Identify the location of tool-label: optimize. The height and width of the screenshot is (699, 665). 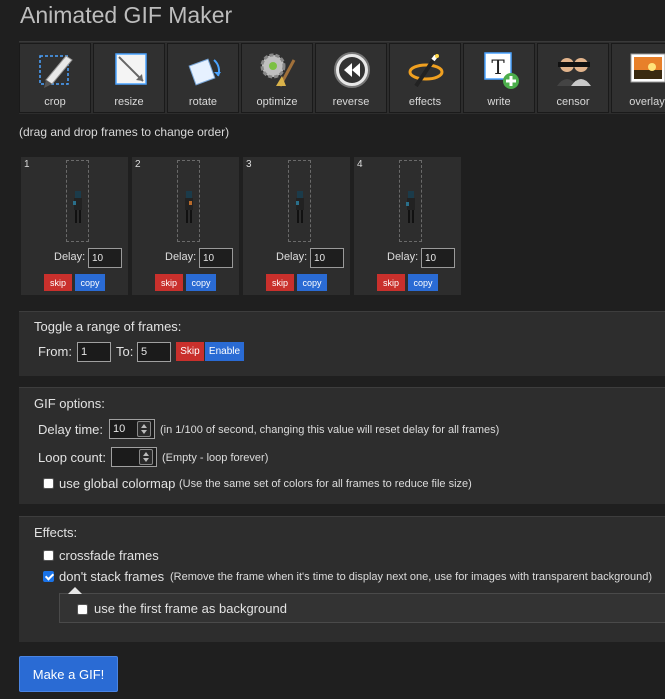
(277, 102).